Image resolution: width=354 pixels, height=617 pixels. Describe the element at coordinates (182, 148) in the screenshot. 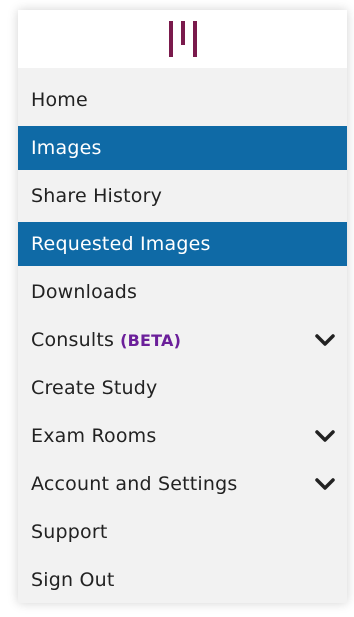

I see `menu-item-images: Images` at that location.